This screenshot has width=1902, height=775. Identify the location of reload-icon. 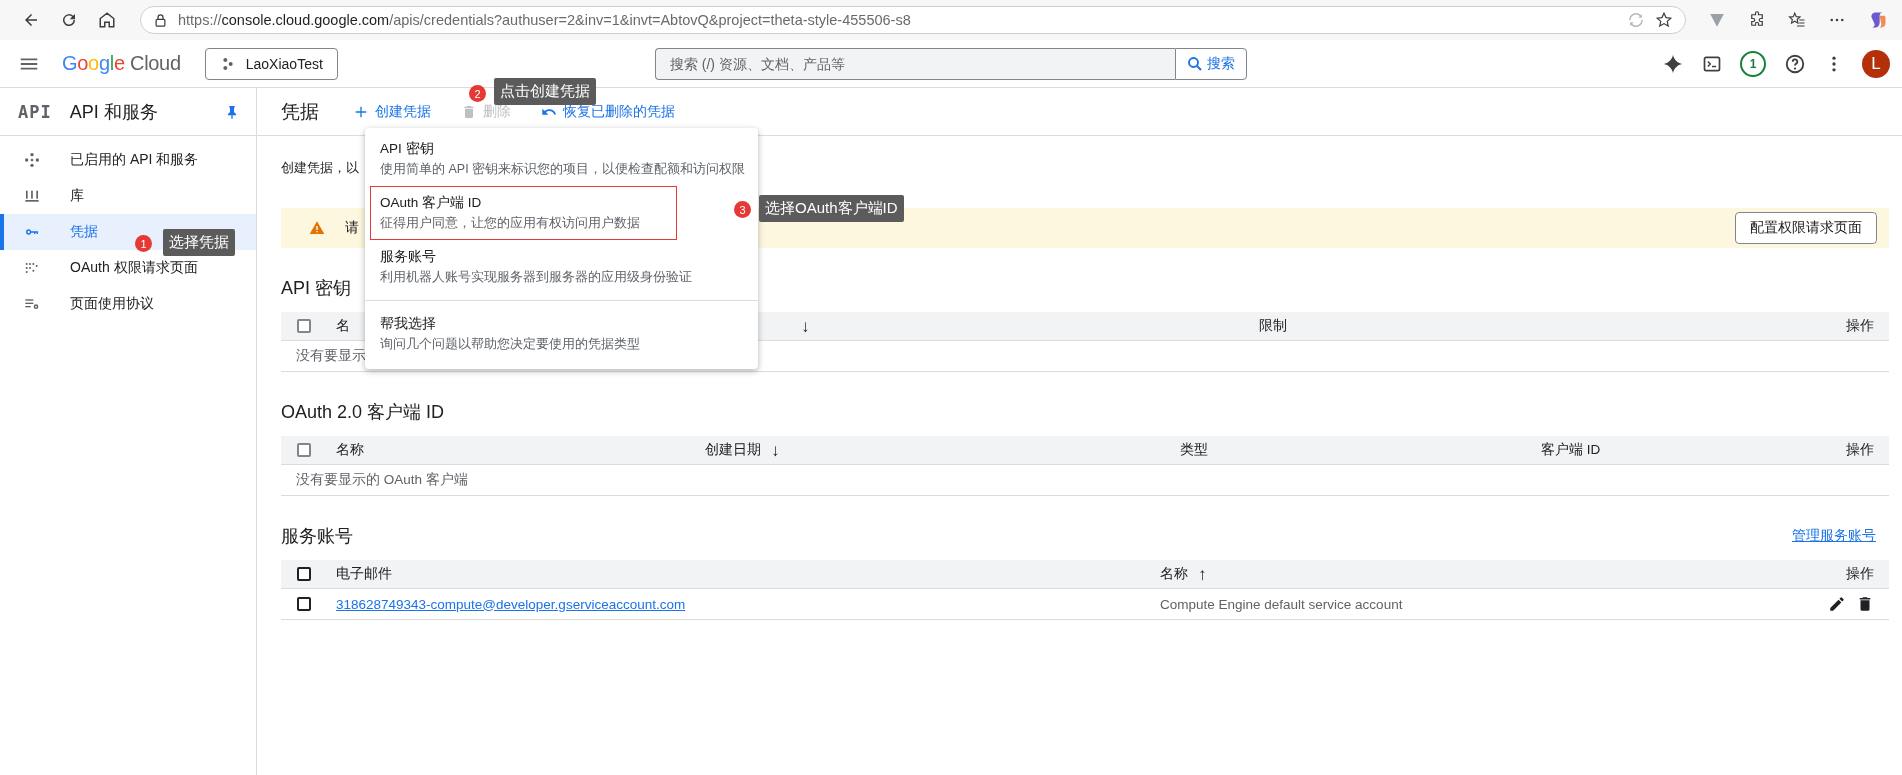
(69, 20).